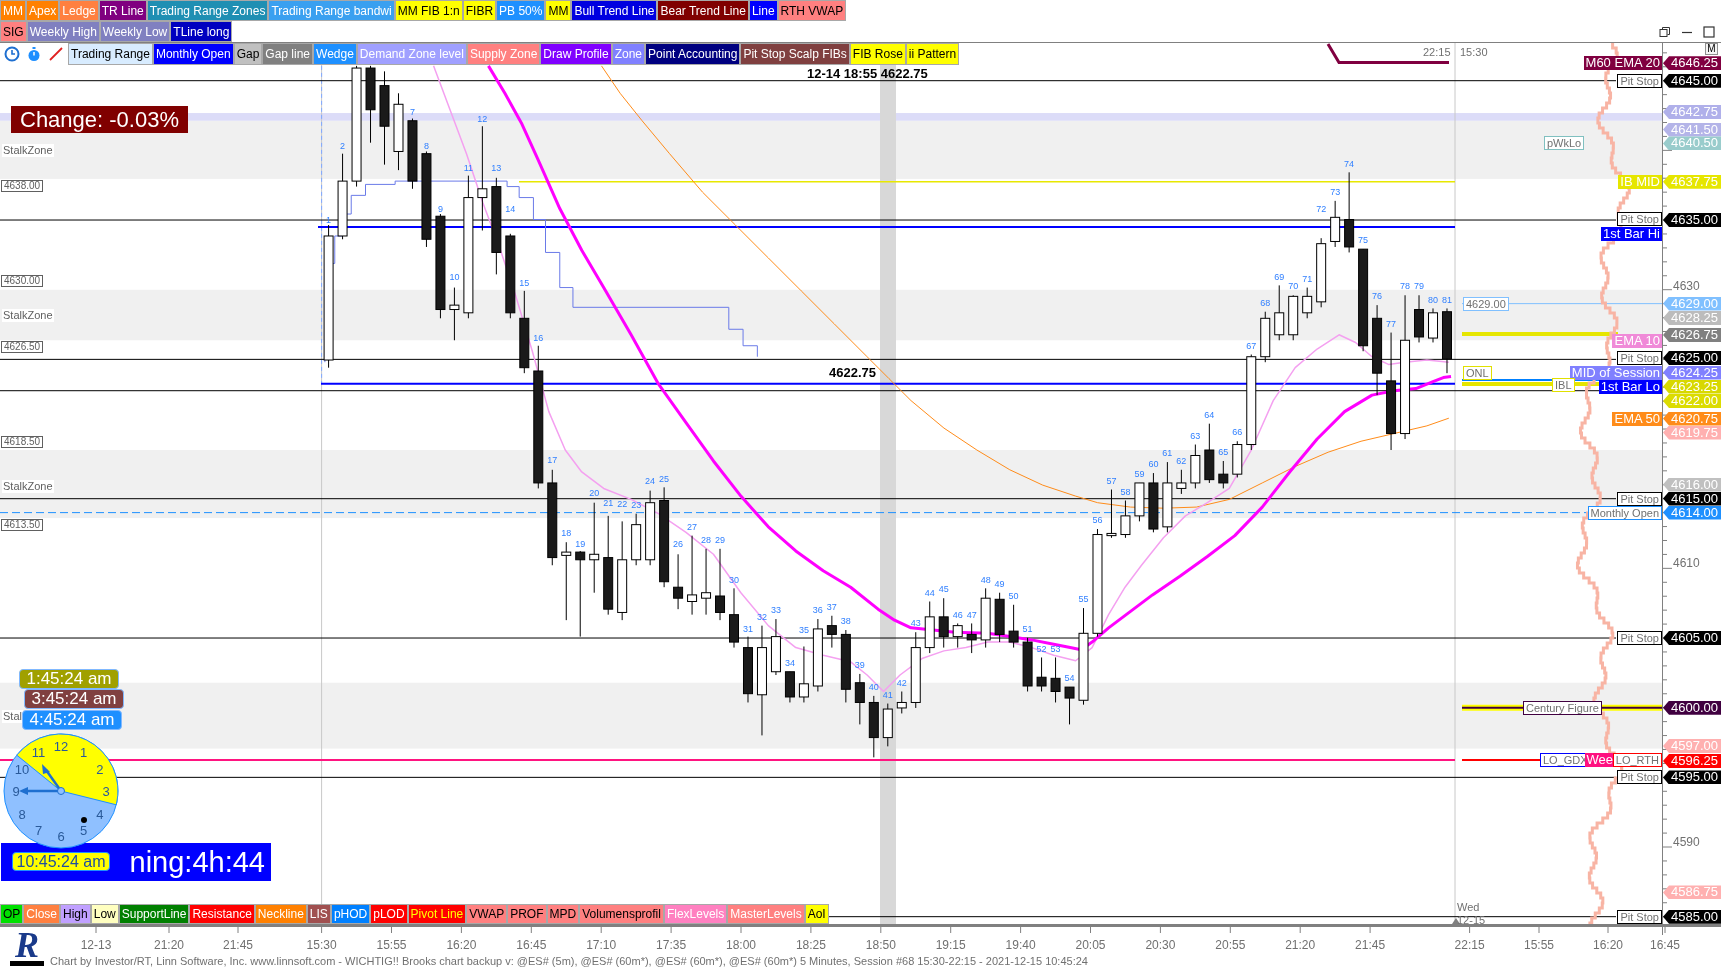  I want to click on price-tag: 4635.00, so click(1692, 220).